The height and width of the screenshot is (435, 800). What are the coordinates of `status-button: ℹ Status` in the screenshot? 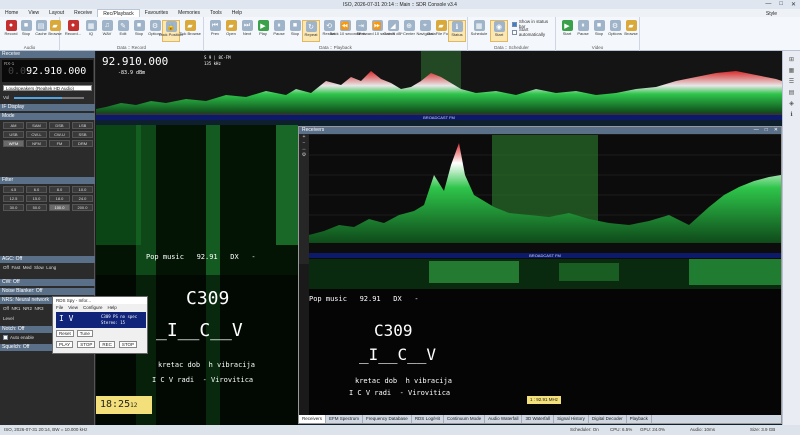 It's located at (457, 31).